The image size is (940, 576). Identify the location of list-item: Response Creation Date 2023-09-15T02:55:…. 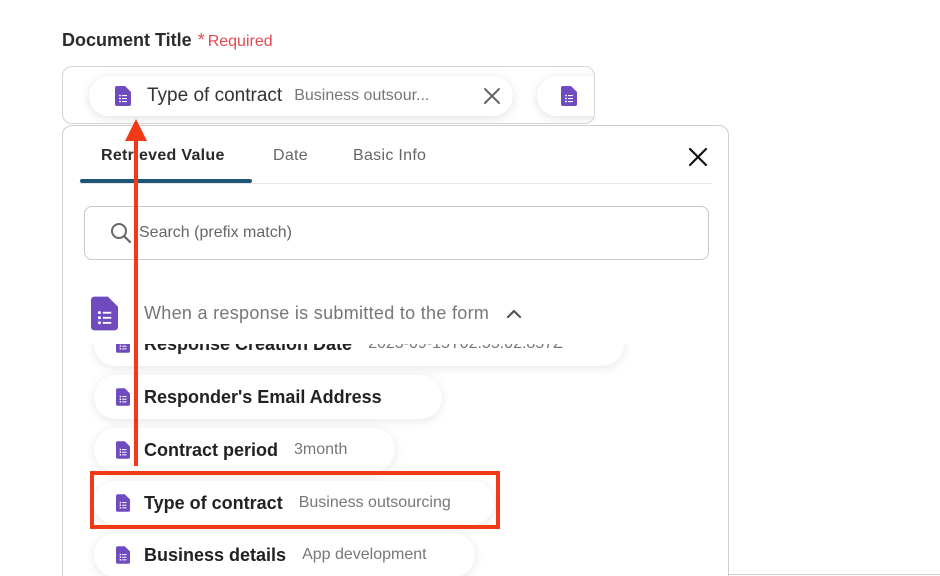
(359, 355).